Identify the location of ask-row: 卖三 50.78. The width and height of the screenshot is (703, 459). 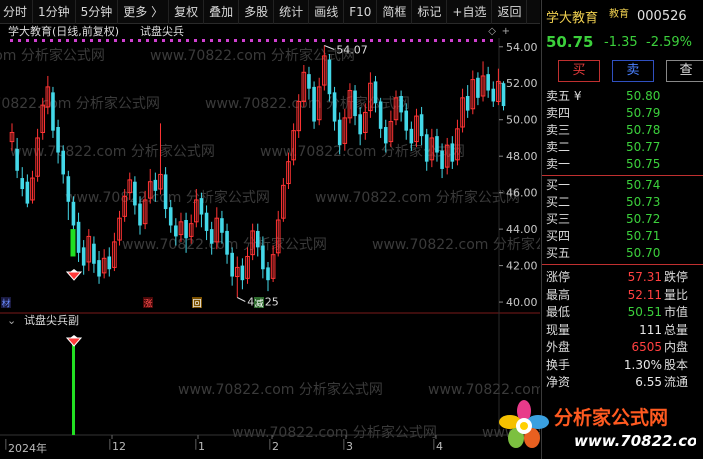
(622, 130).